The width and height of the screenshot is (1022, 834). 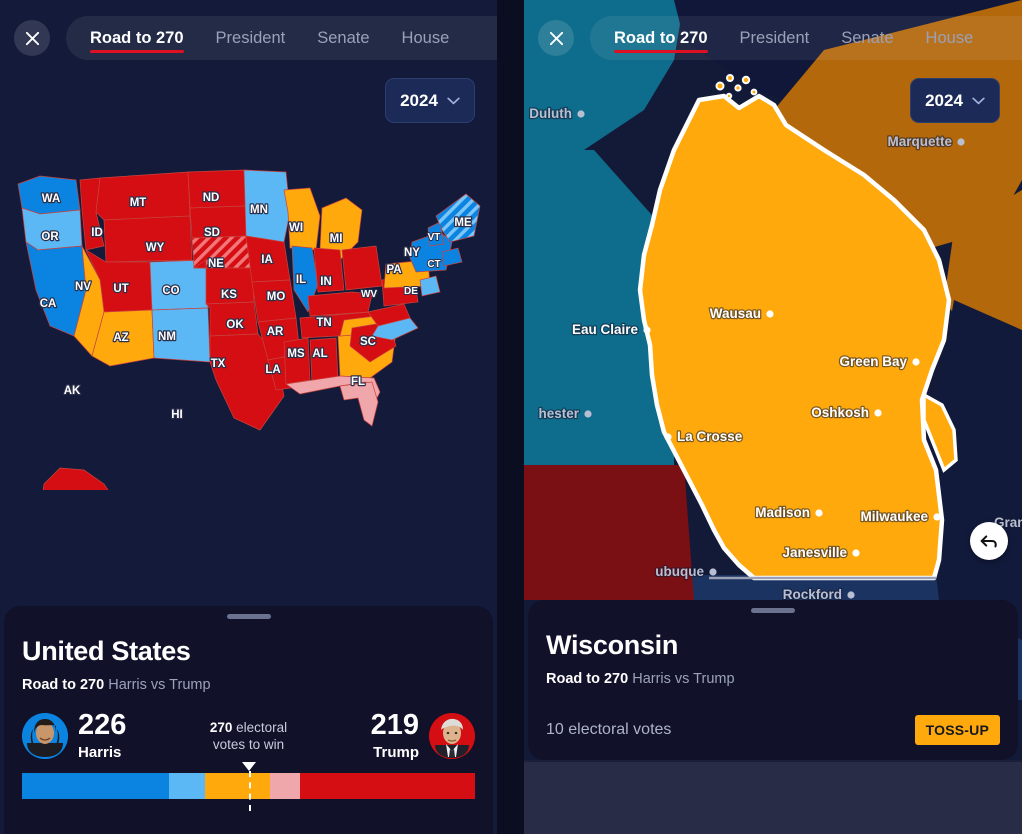 What do you see at coordinates (326, 282) in the screenshot?
I see `state-label-in: IN` at bounding box center [326, 282].